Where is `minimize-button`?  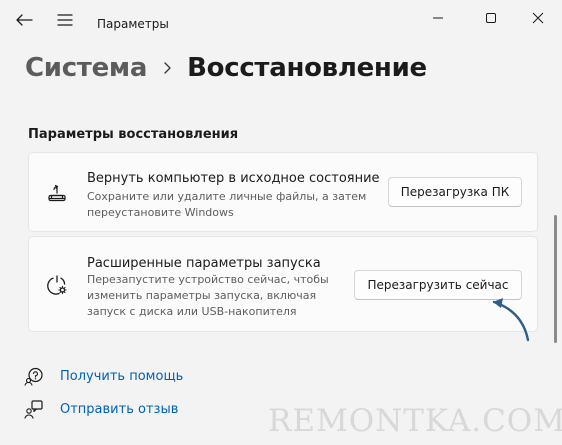 minimize-button is located at coordinates (438, 18).